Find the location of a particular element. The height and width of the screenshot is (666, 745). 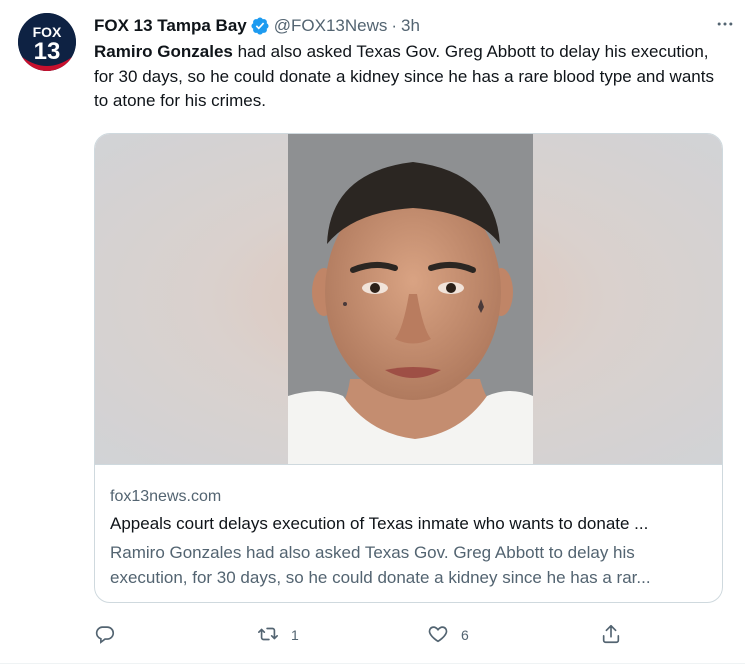

fox13-logo: FOX 13 is located at coordinates (47, 42).